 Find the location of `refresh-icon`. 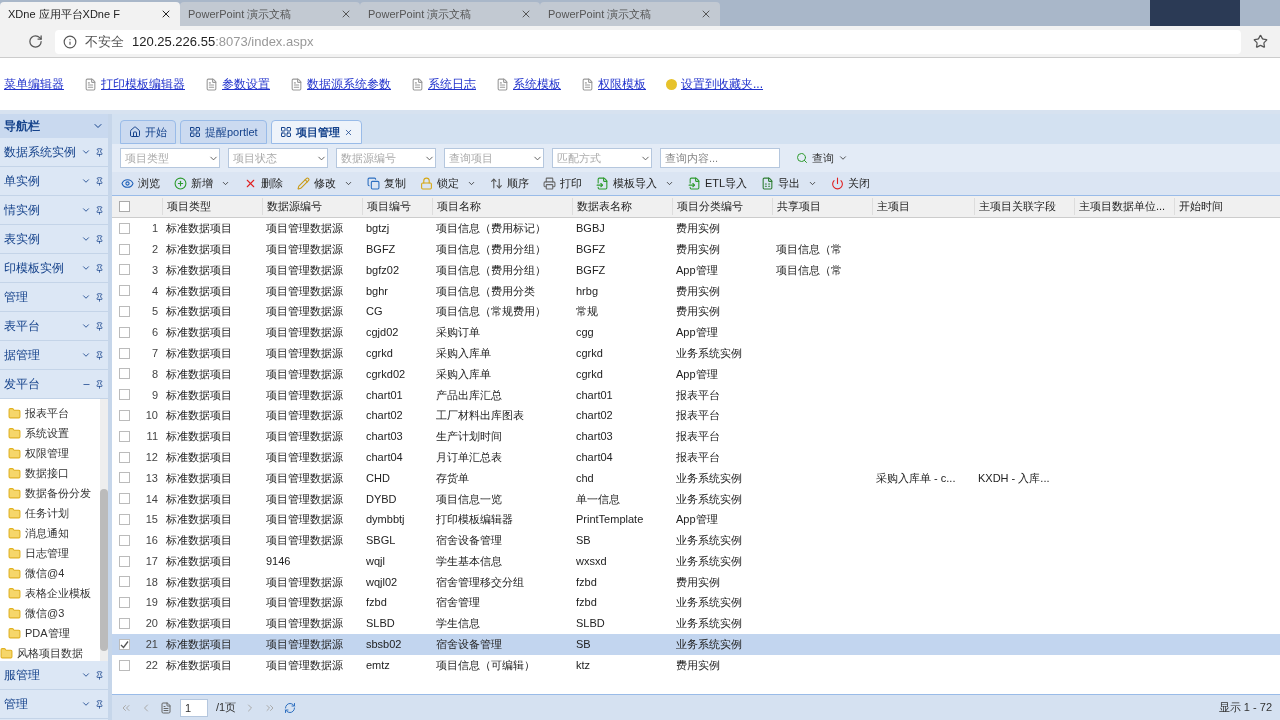

refresh-icon is located at coordinates (290, 707).